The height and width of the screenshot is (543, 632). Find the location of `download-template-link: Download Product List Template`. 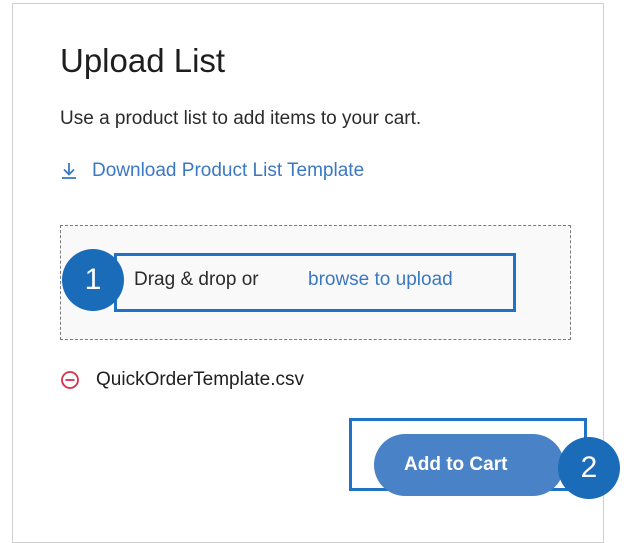

download-template-link: Download Product List Template is located at coordinates (212, 171).